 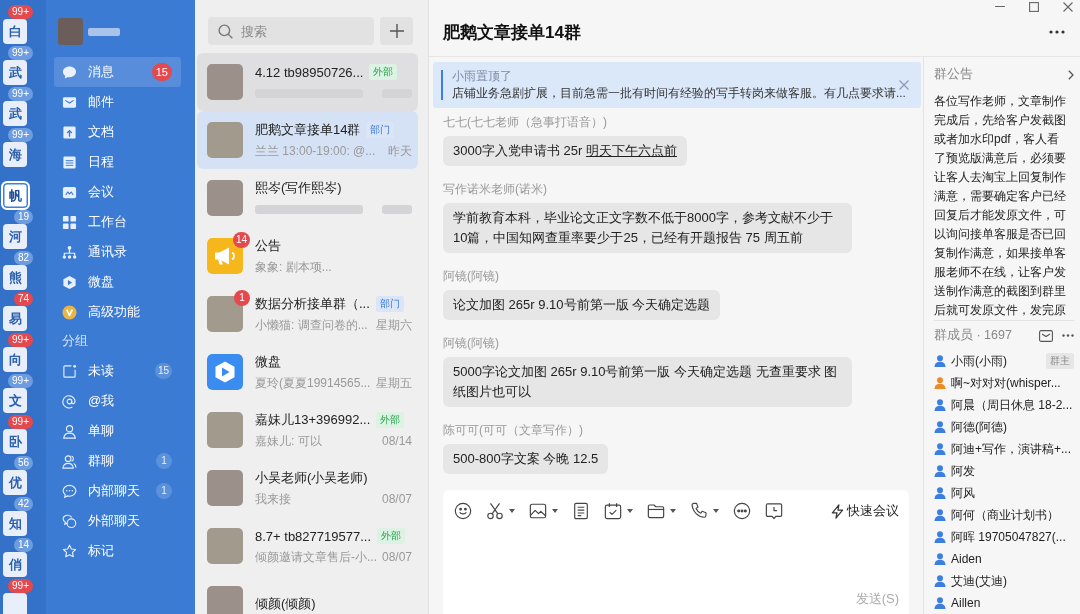 What do you see at coordinates (15, 523) in the screenshot?
I see `workspace-tile: 知` at bounding box center [15, 523].